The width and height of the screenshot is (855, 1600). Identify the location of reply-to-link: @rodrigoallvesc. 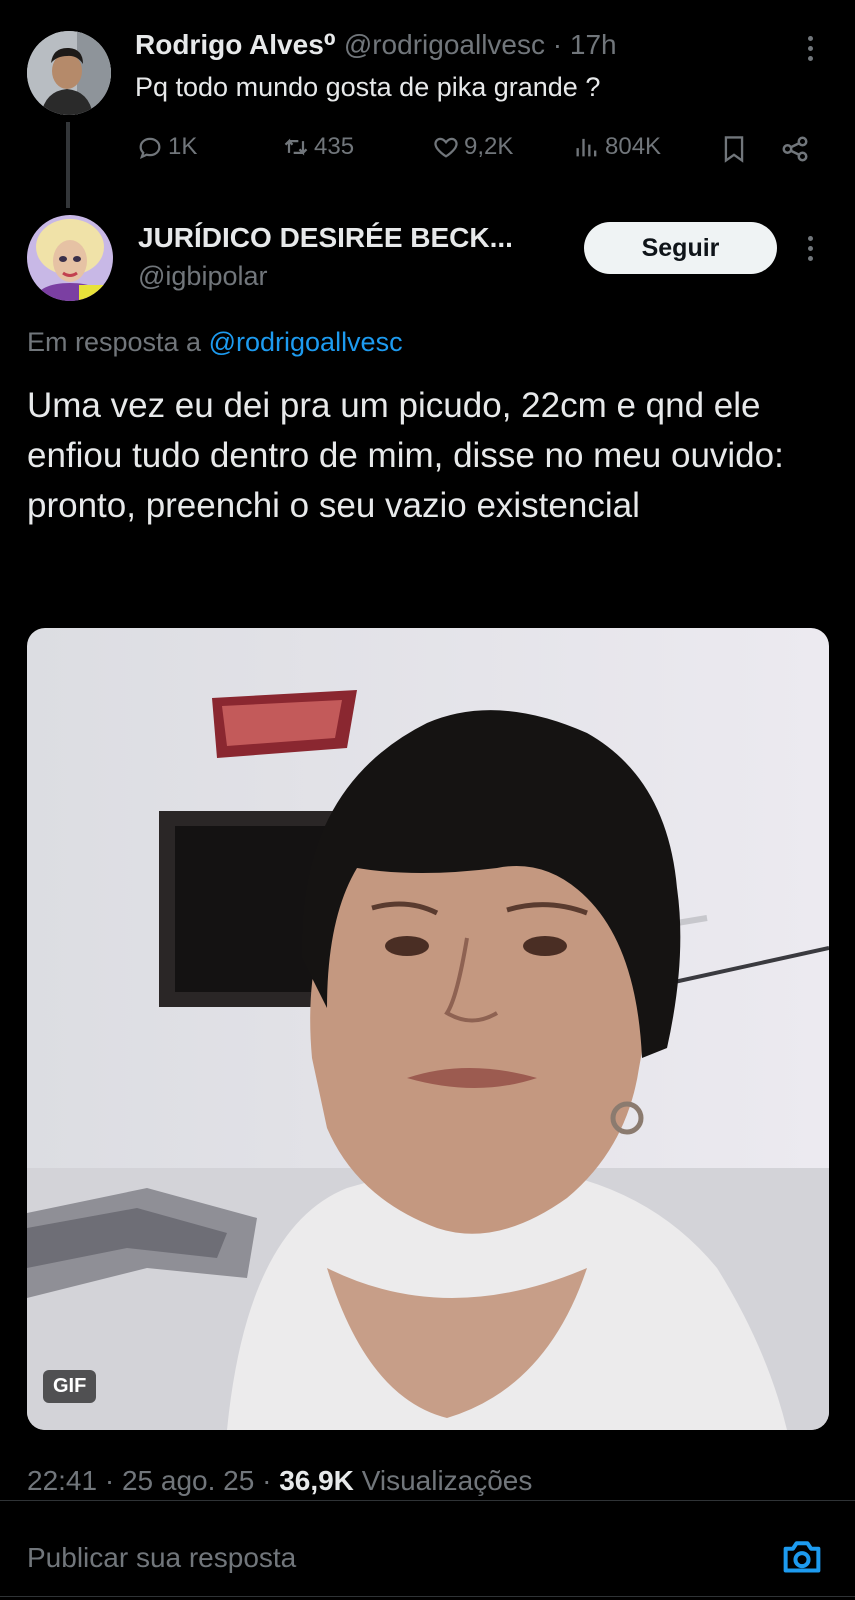
(306, 342).